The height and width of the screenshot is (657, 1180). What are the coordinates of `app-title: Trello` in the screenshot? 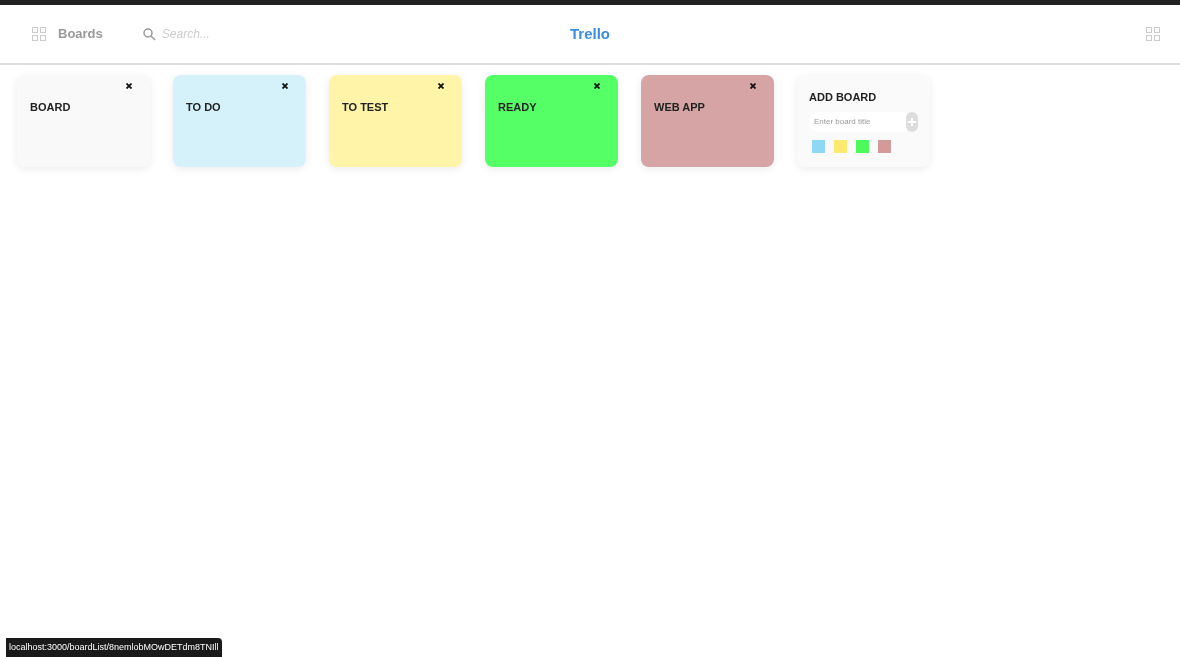 It's located at (590, 33).